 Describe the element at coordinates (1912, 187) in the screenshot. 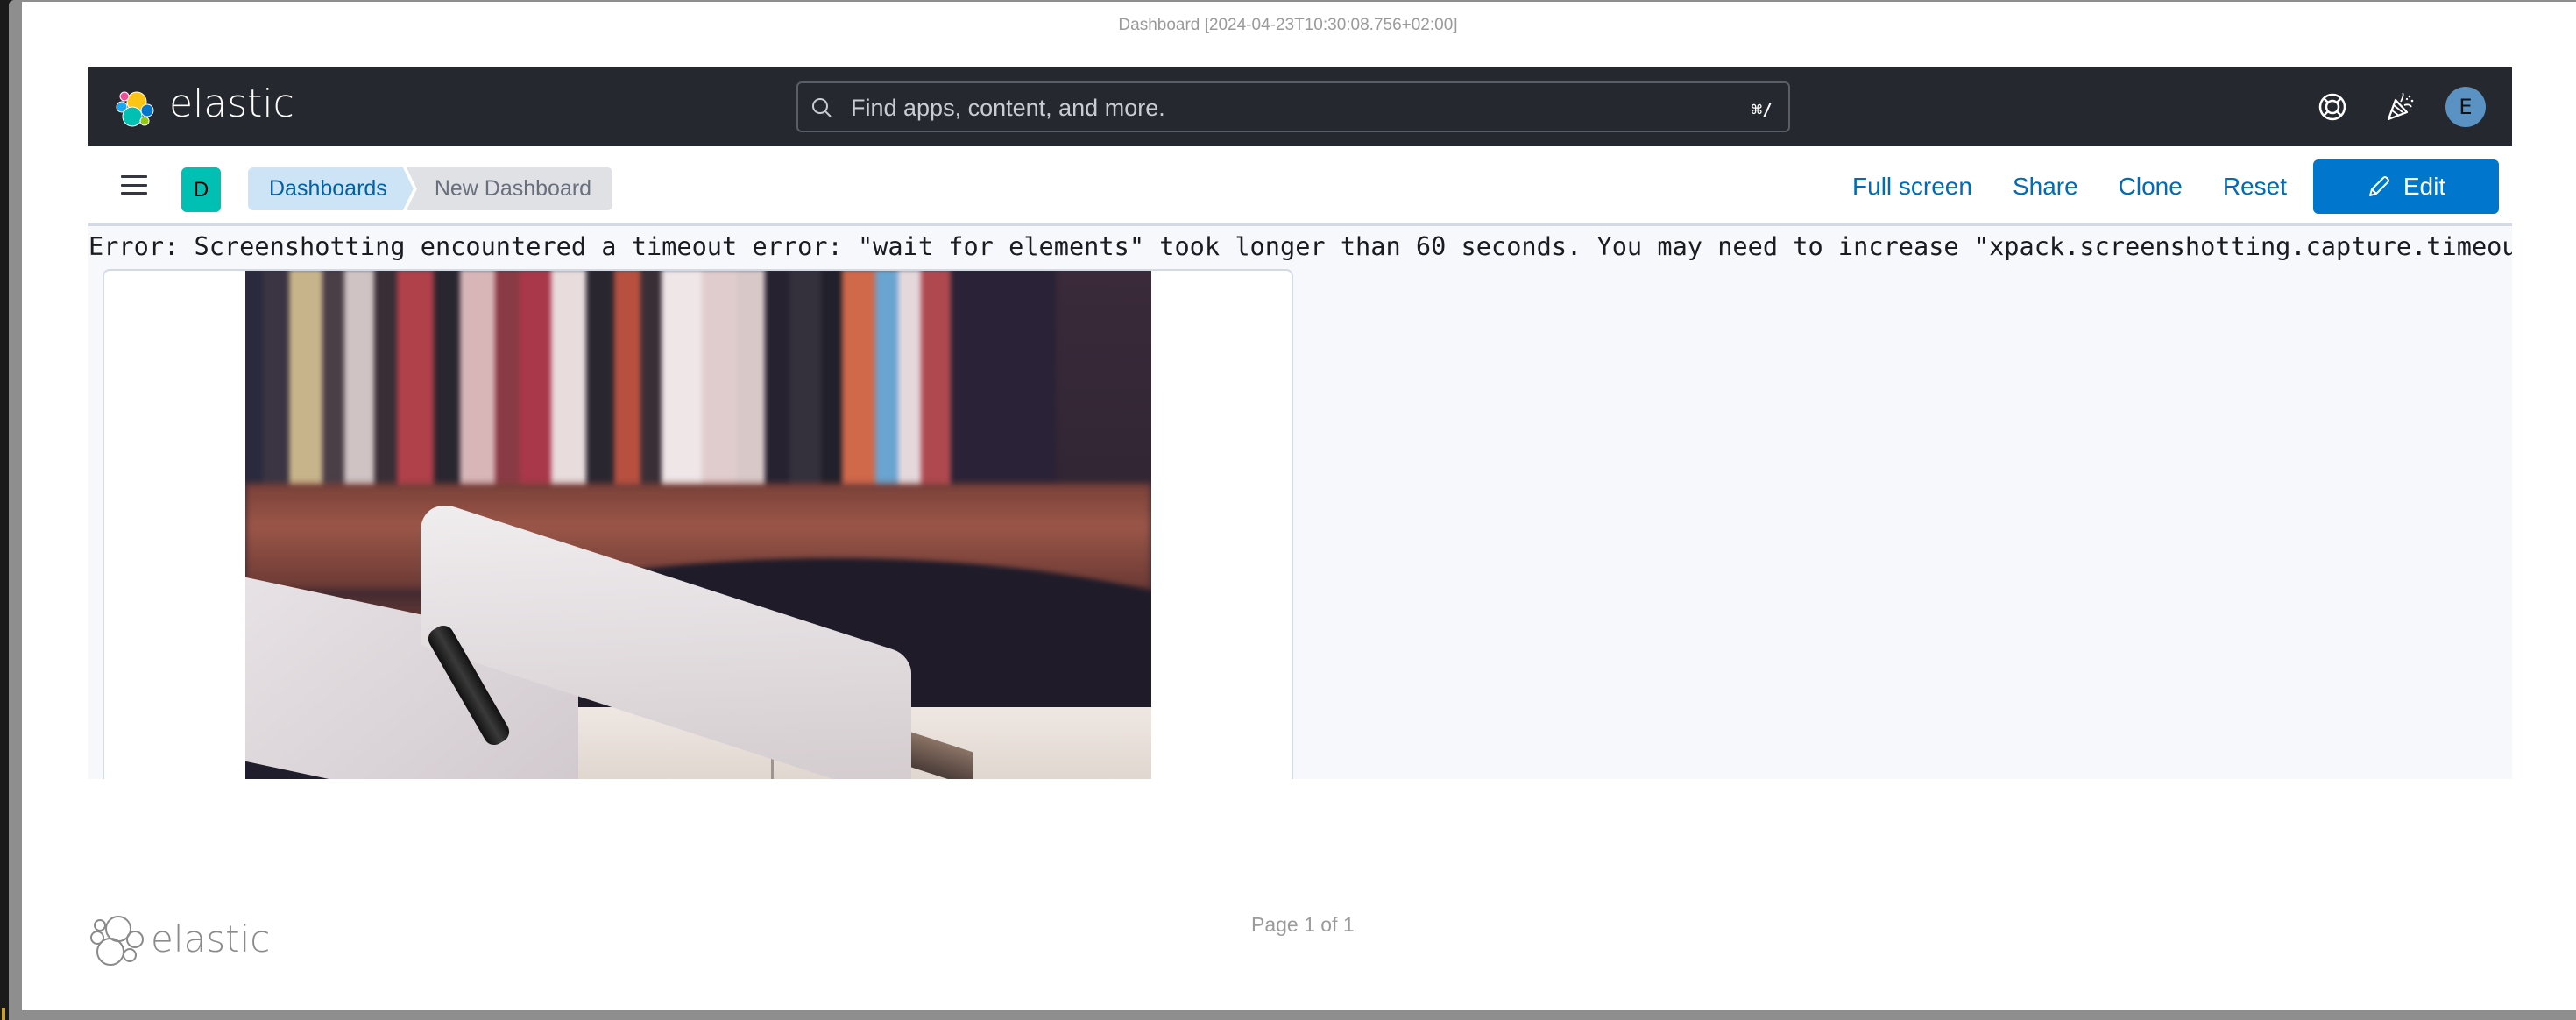

I see `full-screen-button: Full screen` at that location.